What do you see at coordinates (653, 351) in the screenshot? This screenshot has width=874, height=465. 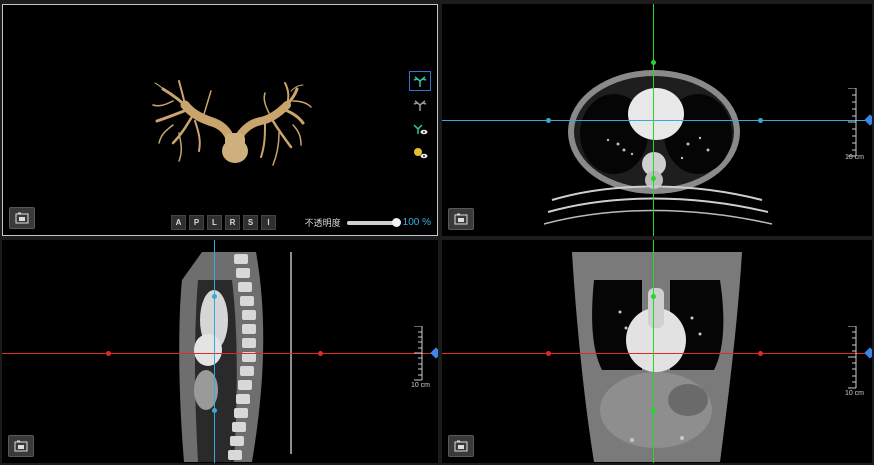 I see `coronal-crosshair-vertical` at bounding box center [653, 351].